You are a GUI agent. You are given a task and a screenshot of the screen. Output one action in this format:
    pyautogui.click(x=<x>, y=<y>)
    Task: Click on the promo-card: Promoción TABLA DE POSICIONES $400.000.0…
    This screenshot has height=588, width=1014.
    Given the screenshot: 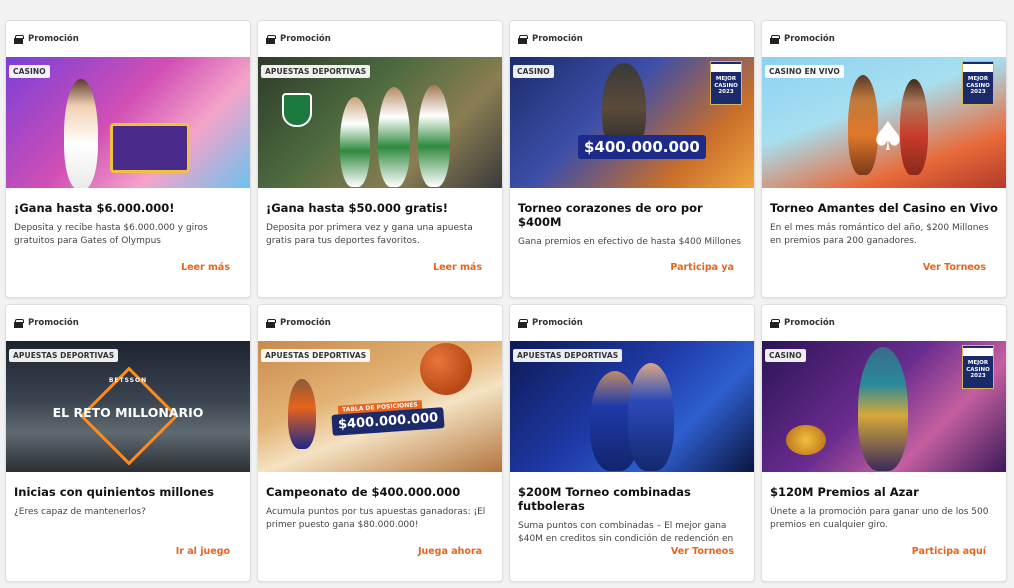 What is the action you would take?
    pyautogui.click(x=380, y=443)
    